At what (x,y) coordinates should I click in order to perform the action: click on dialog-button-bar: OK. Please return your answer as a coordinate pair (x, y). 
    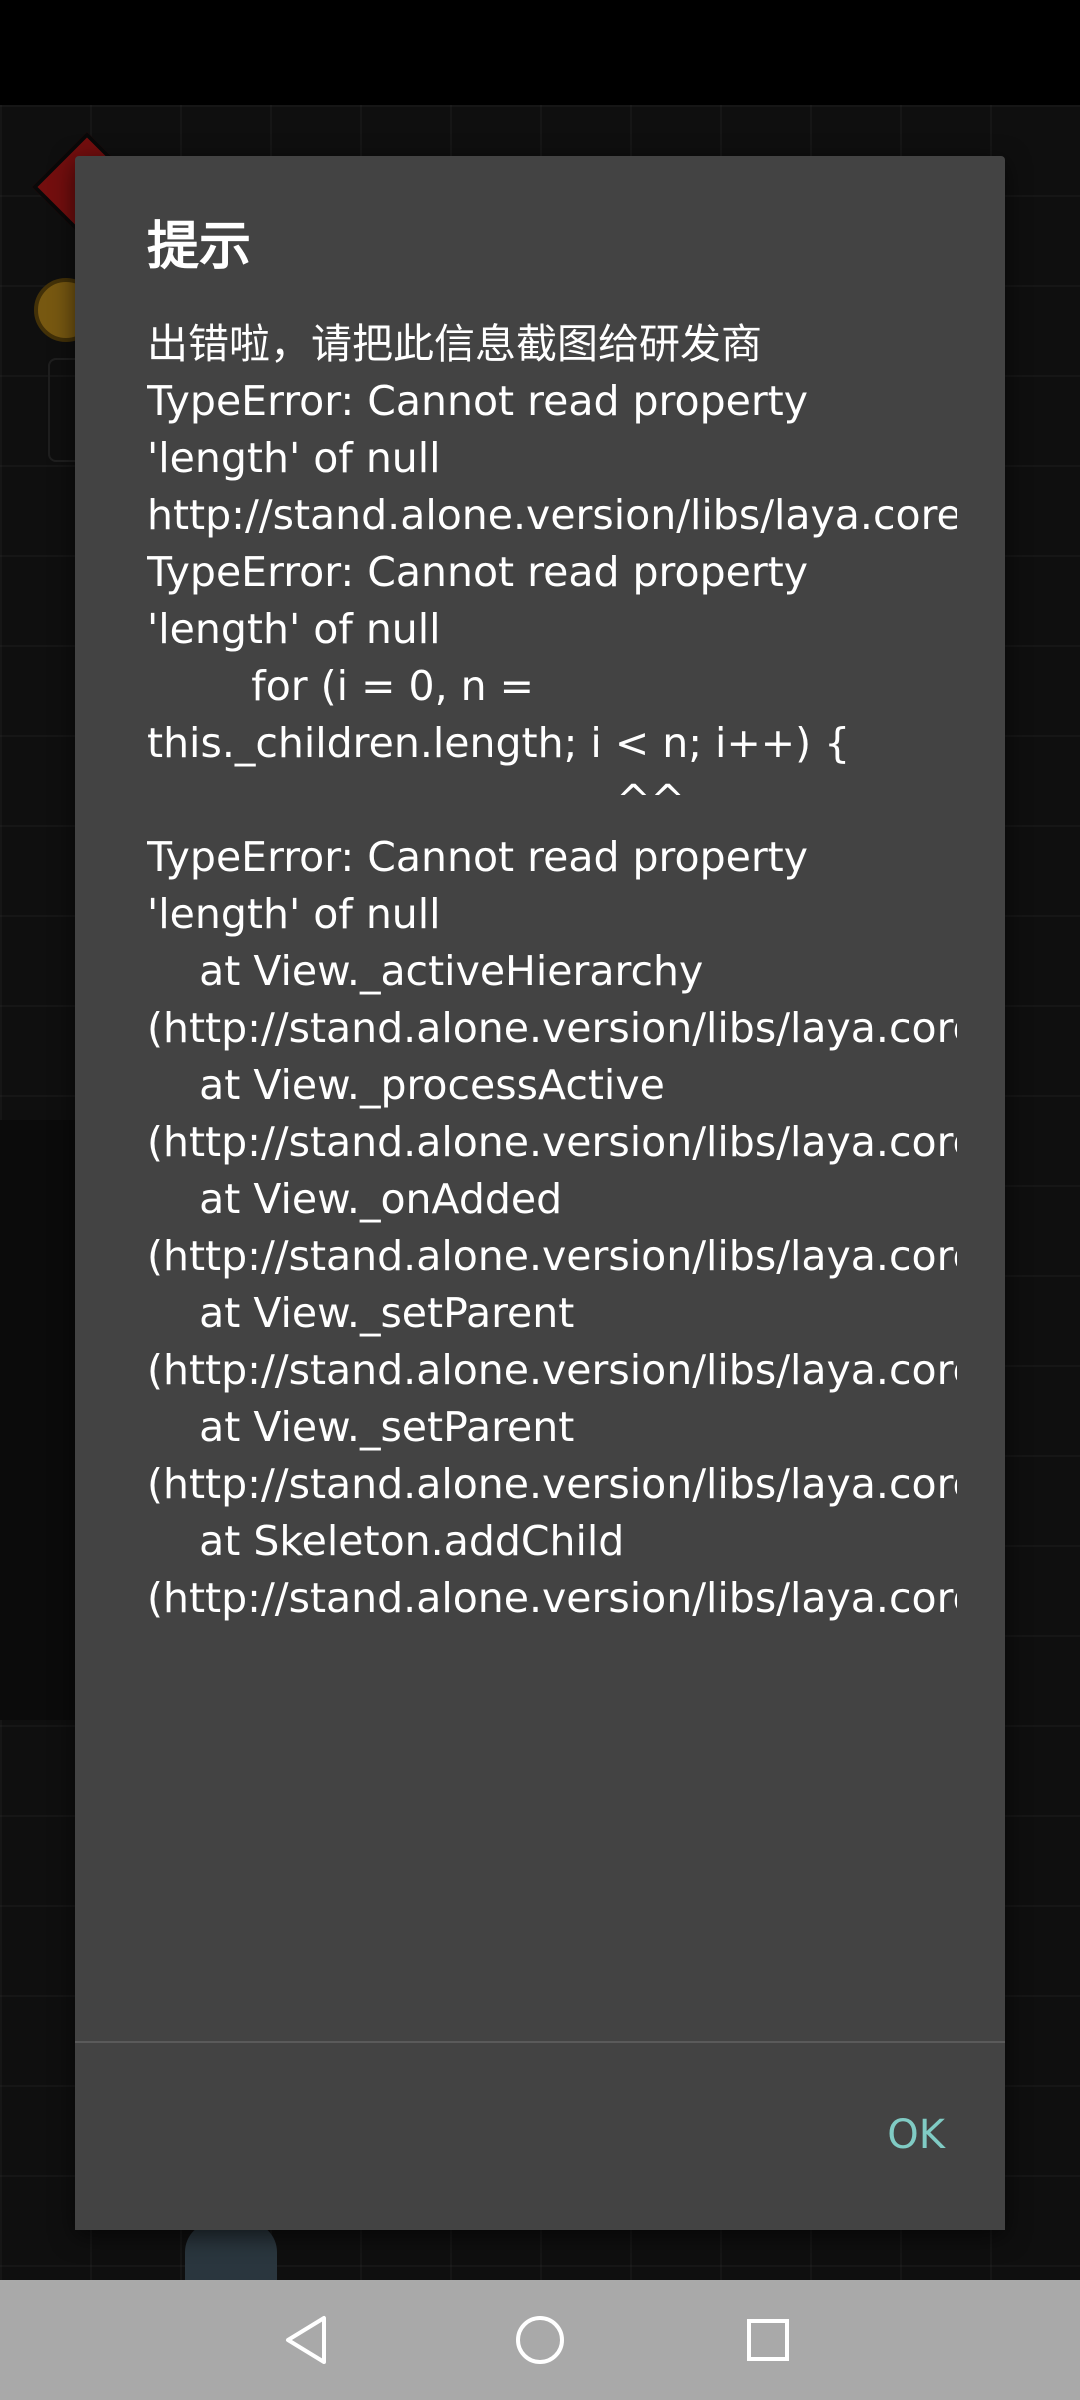
    Looking at the image, I should click on (540, 2136).